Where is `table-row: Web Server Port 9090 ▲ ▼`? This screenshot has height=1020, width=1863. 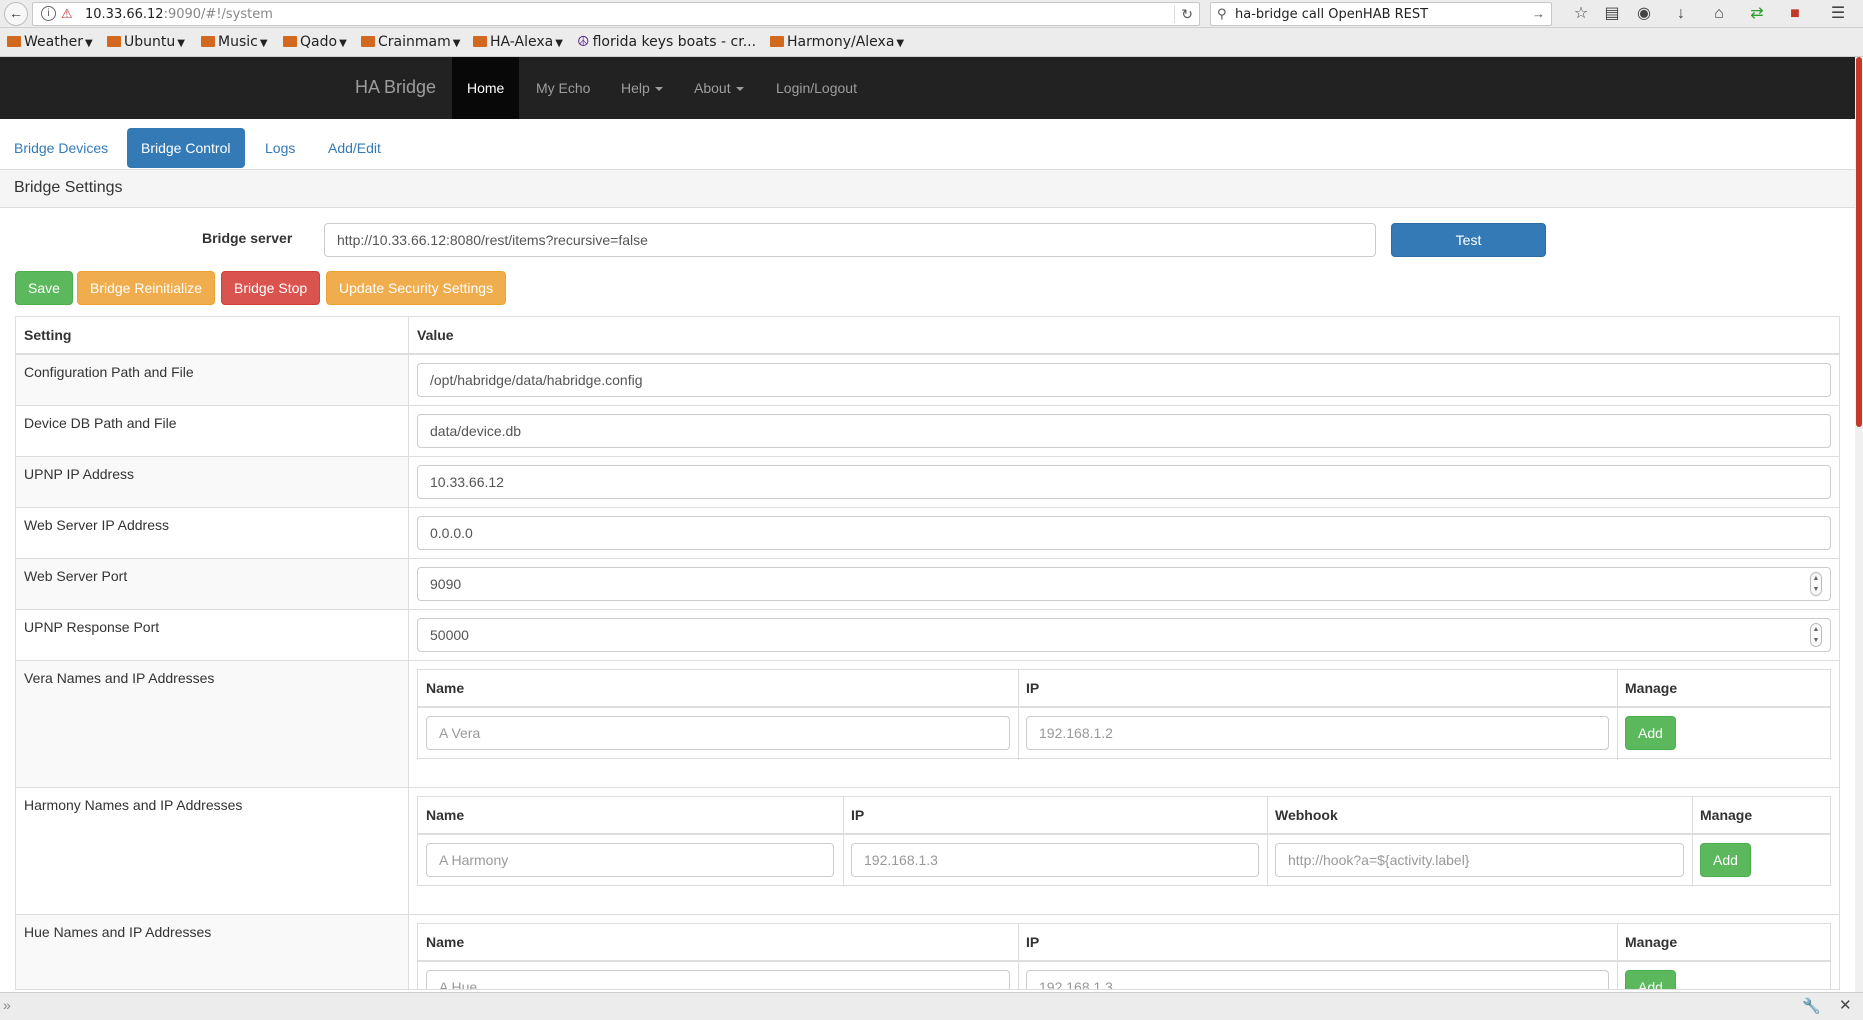 table-row: Web Server Port 9090 ▲ ▼ is located at coordinates (927, 584).